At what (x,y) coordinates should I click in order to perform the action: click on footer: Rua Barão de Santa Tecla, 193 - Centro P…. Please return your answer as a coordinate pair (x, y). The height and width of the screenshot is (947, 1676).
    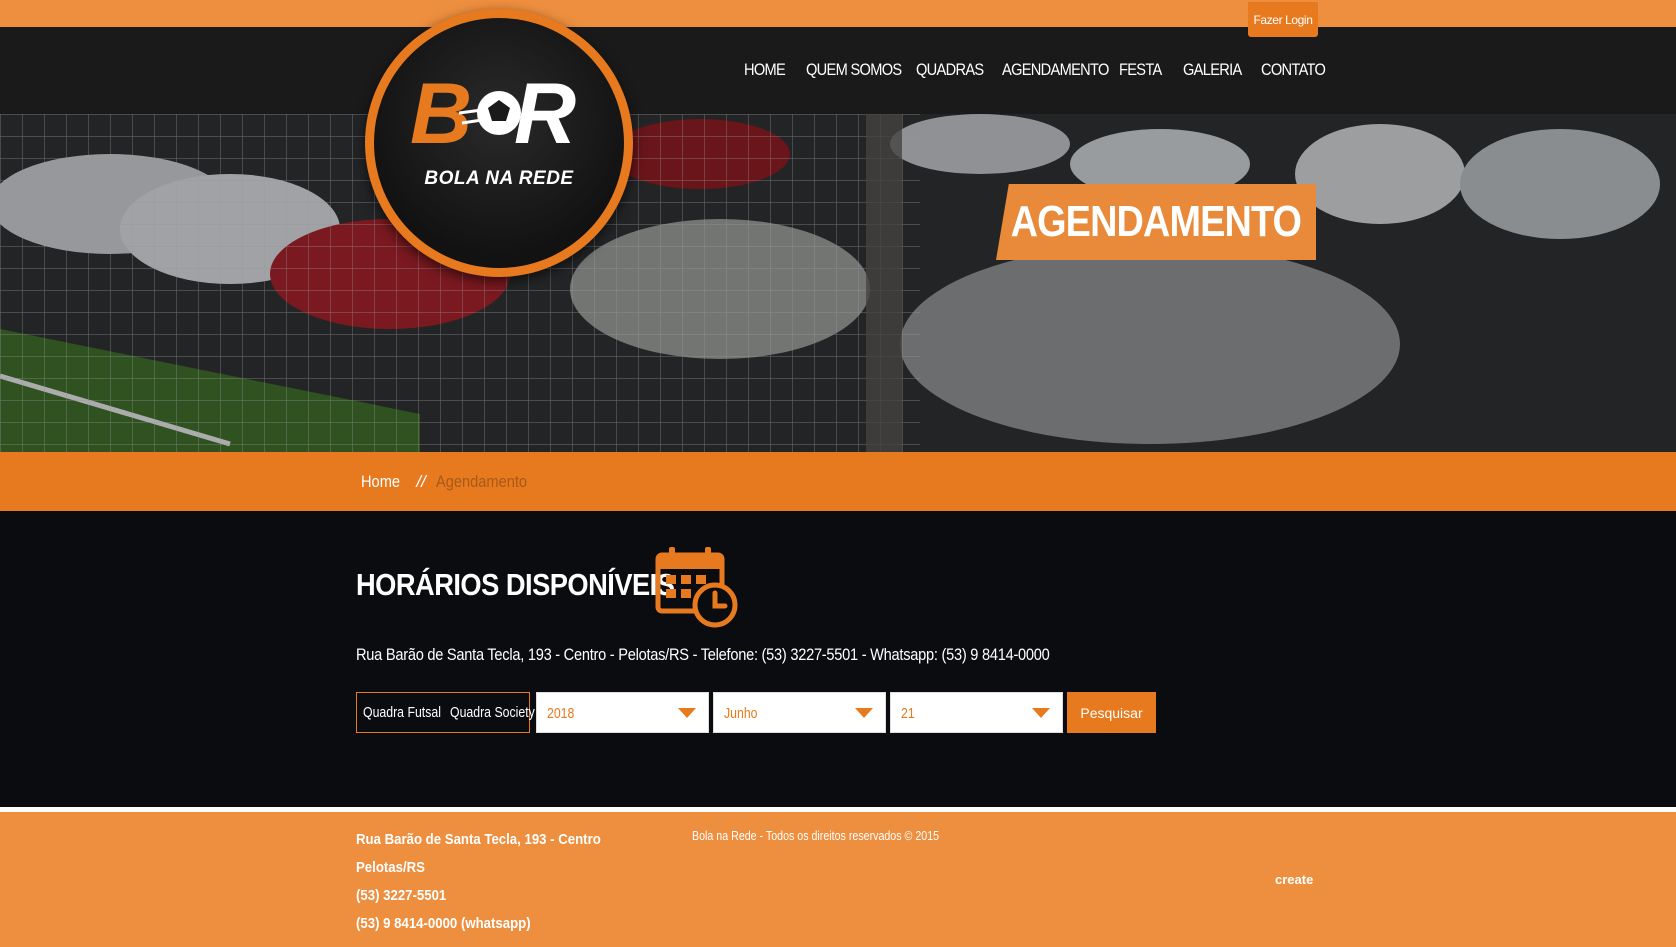
    Looking at the image, I should click on (838, 879).